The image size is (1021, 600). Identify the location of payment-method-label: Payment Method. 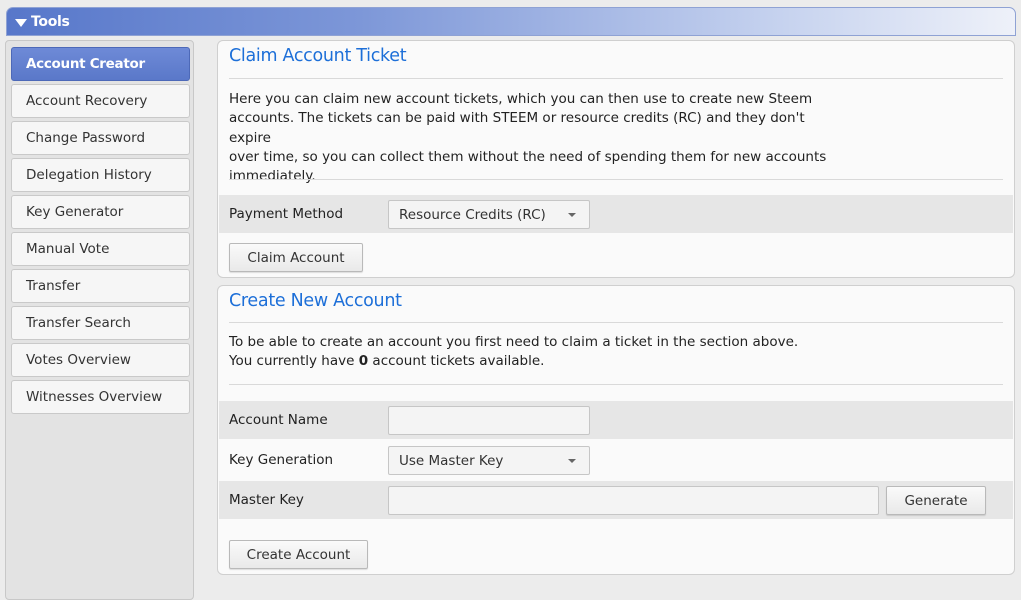
(286, 214).